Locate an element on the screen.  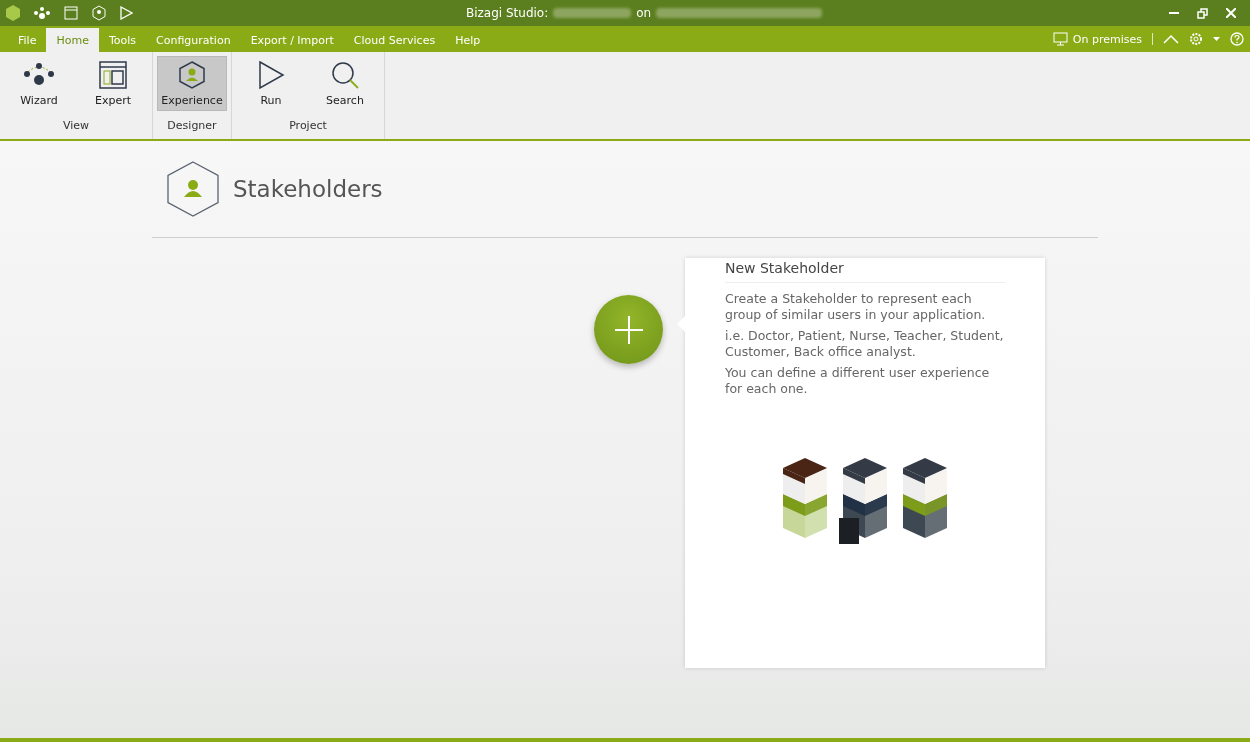
menu-tab: Cloud Services is located at coordinates (394, 40).